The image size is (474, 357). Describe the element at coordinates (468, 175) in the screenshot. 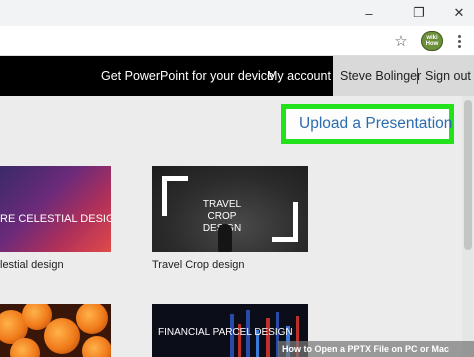

I see `scrollbar-thumb` at that location.